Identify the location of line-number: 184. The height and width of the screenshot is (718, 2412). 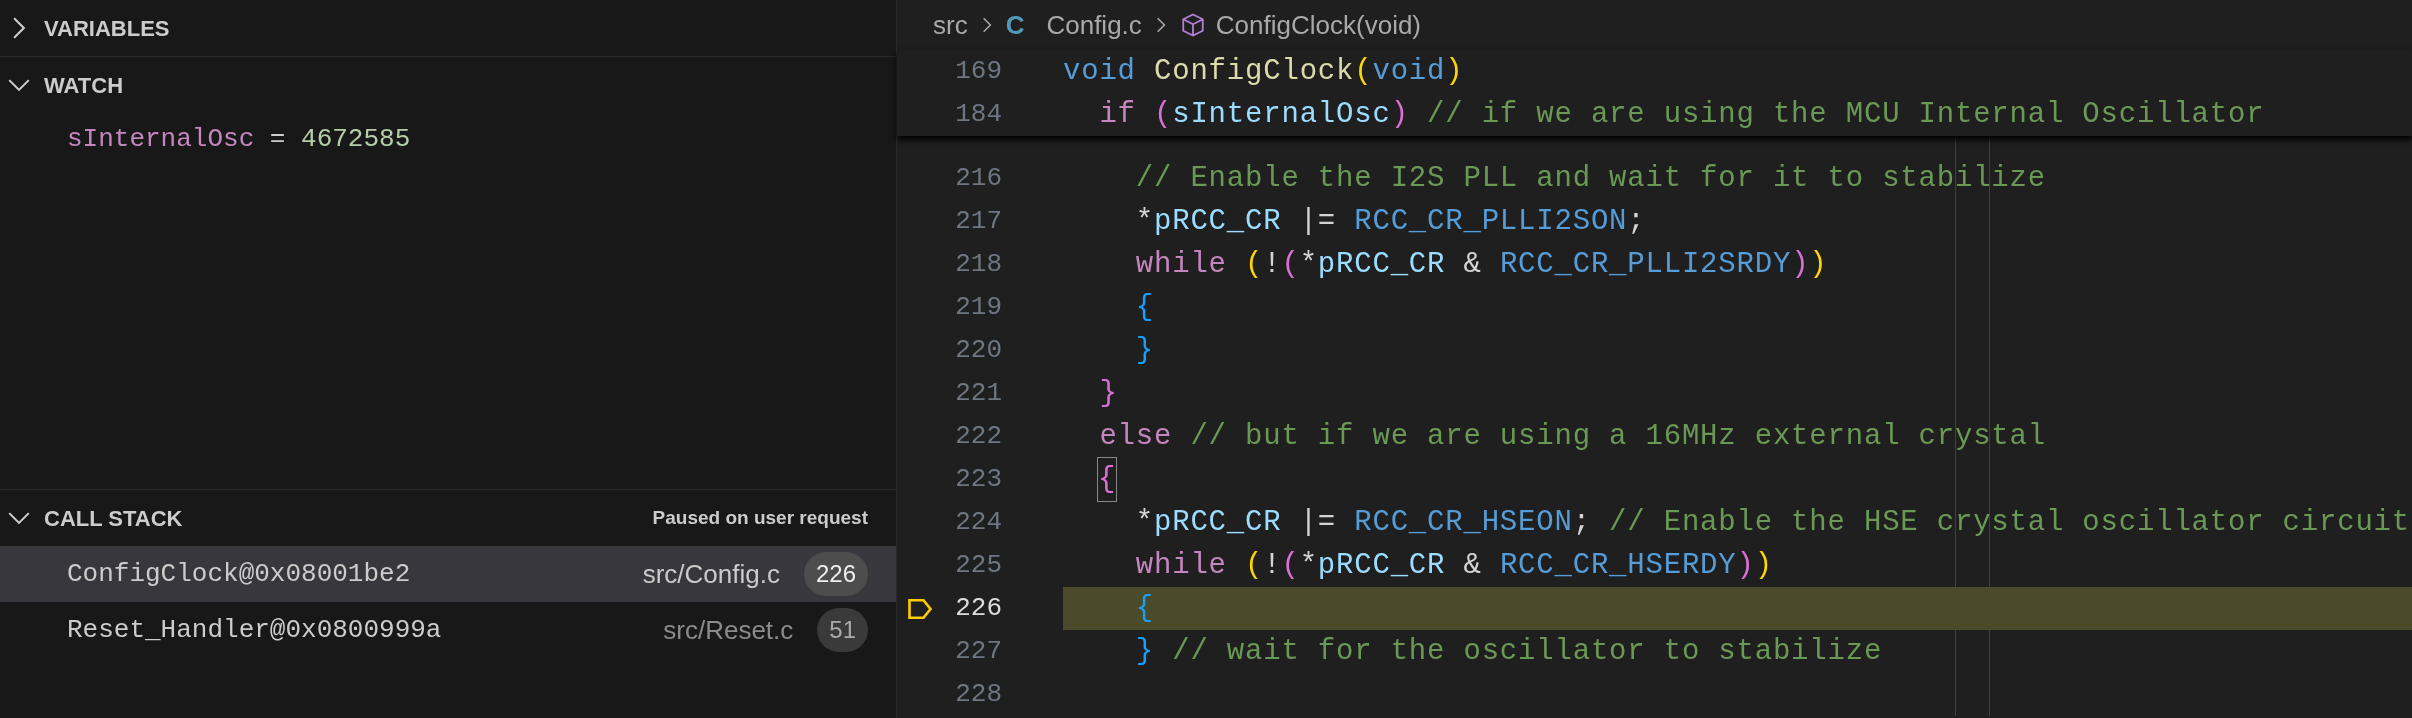
(978, 114).